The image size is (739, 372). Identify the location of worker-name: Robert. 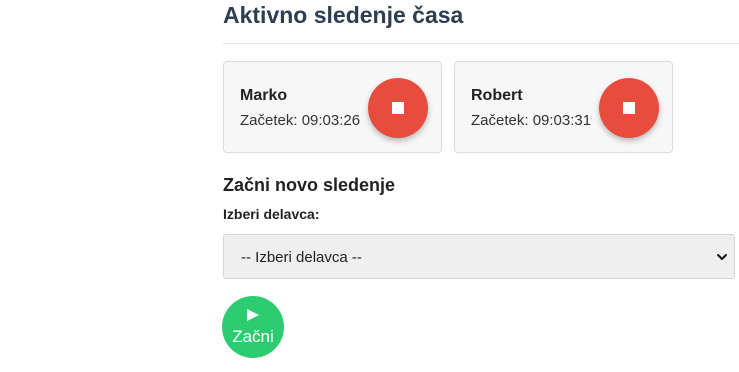
(497, 95).